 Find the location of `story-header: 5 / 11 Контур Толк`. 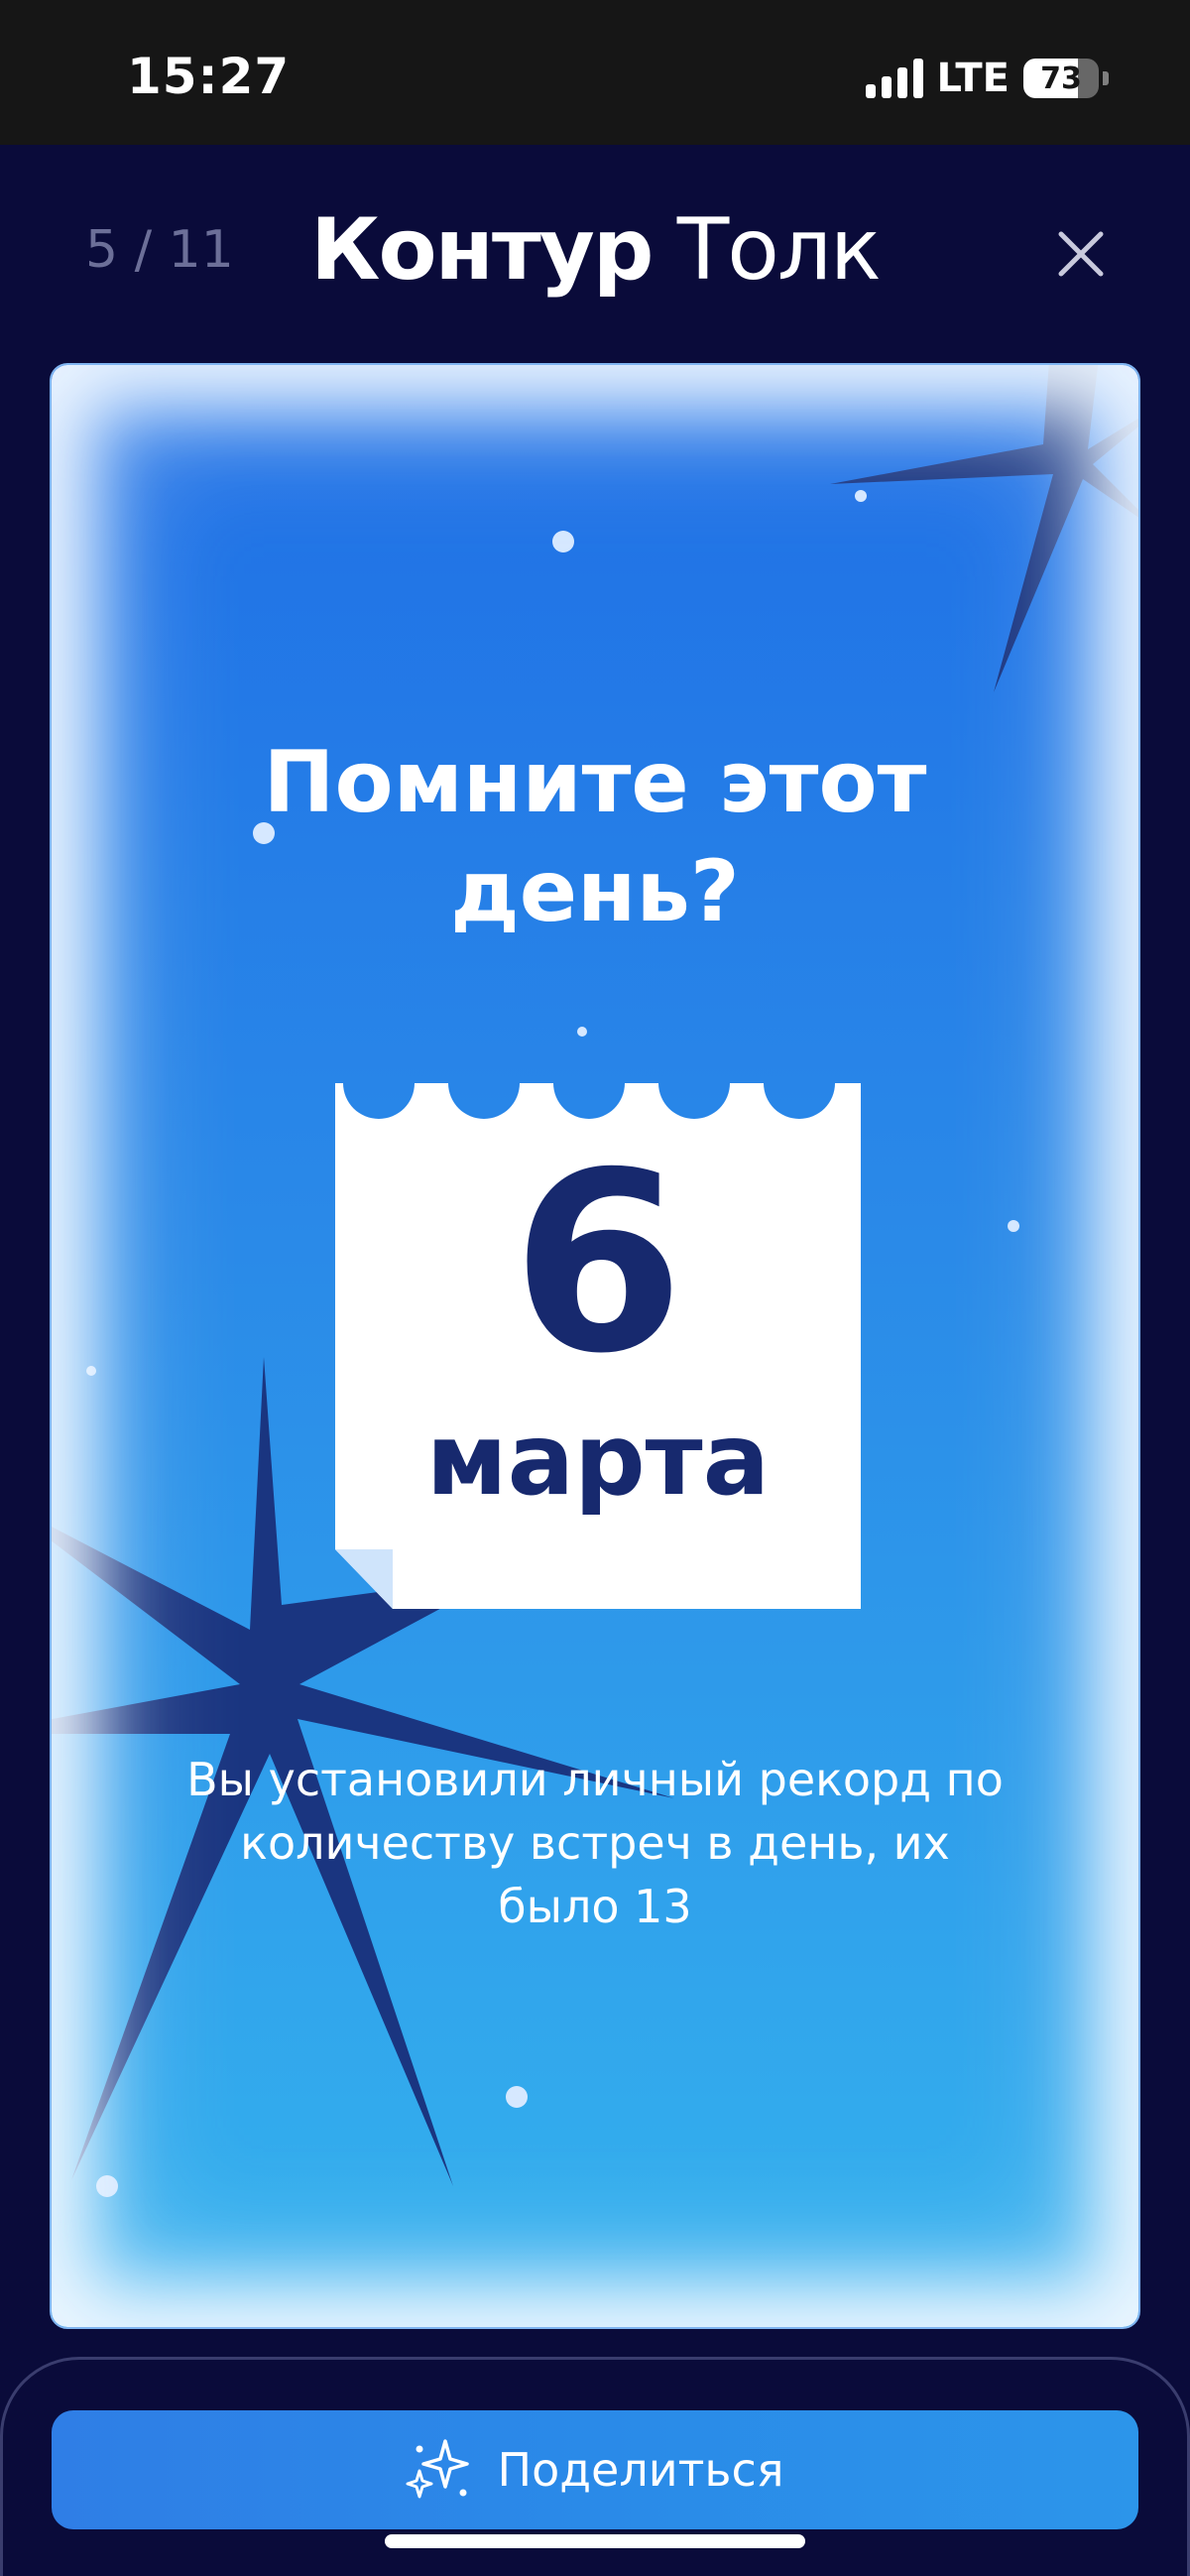

story-header: 5 / 11 Контур Толк is located at coordinates (595, 251).